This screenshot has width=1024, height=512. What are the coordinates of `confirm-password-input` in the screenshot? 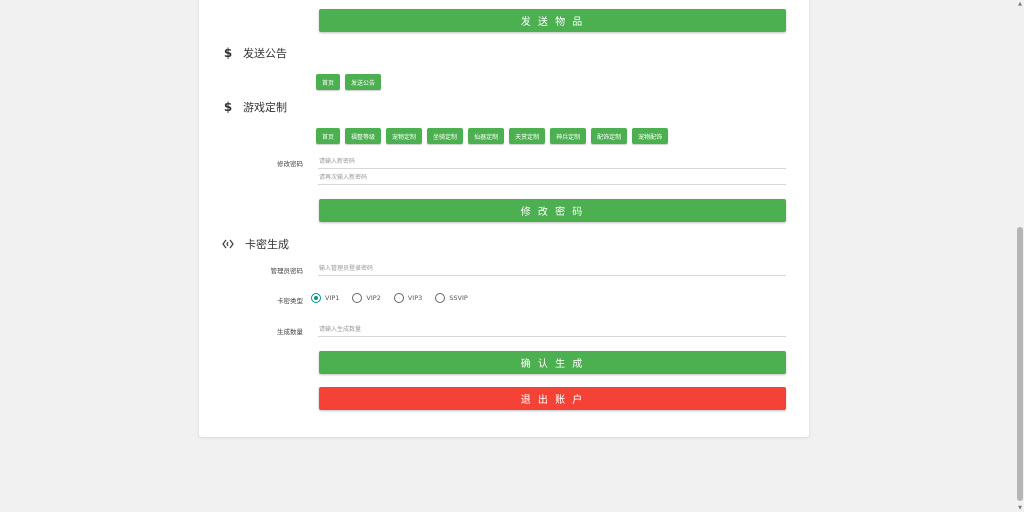 It's located at (552, 178).